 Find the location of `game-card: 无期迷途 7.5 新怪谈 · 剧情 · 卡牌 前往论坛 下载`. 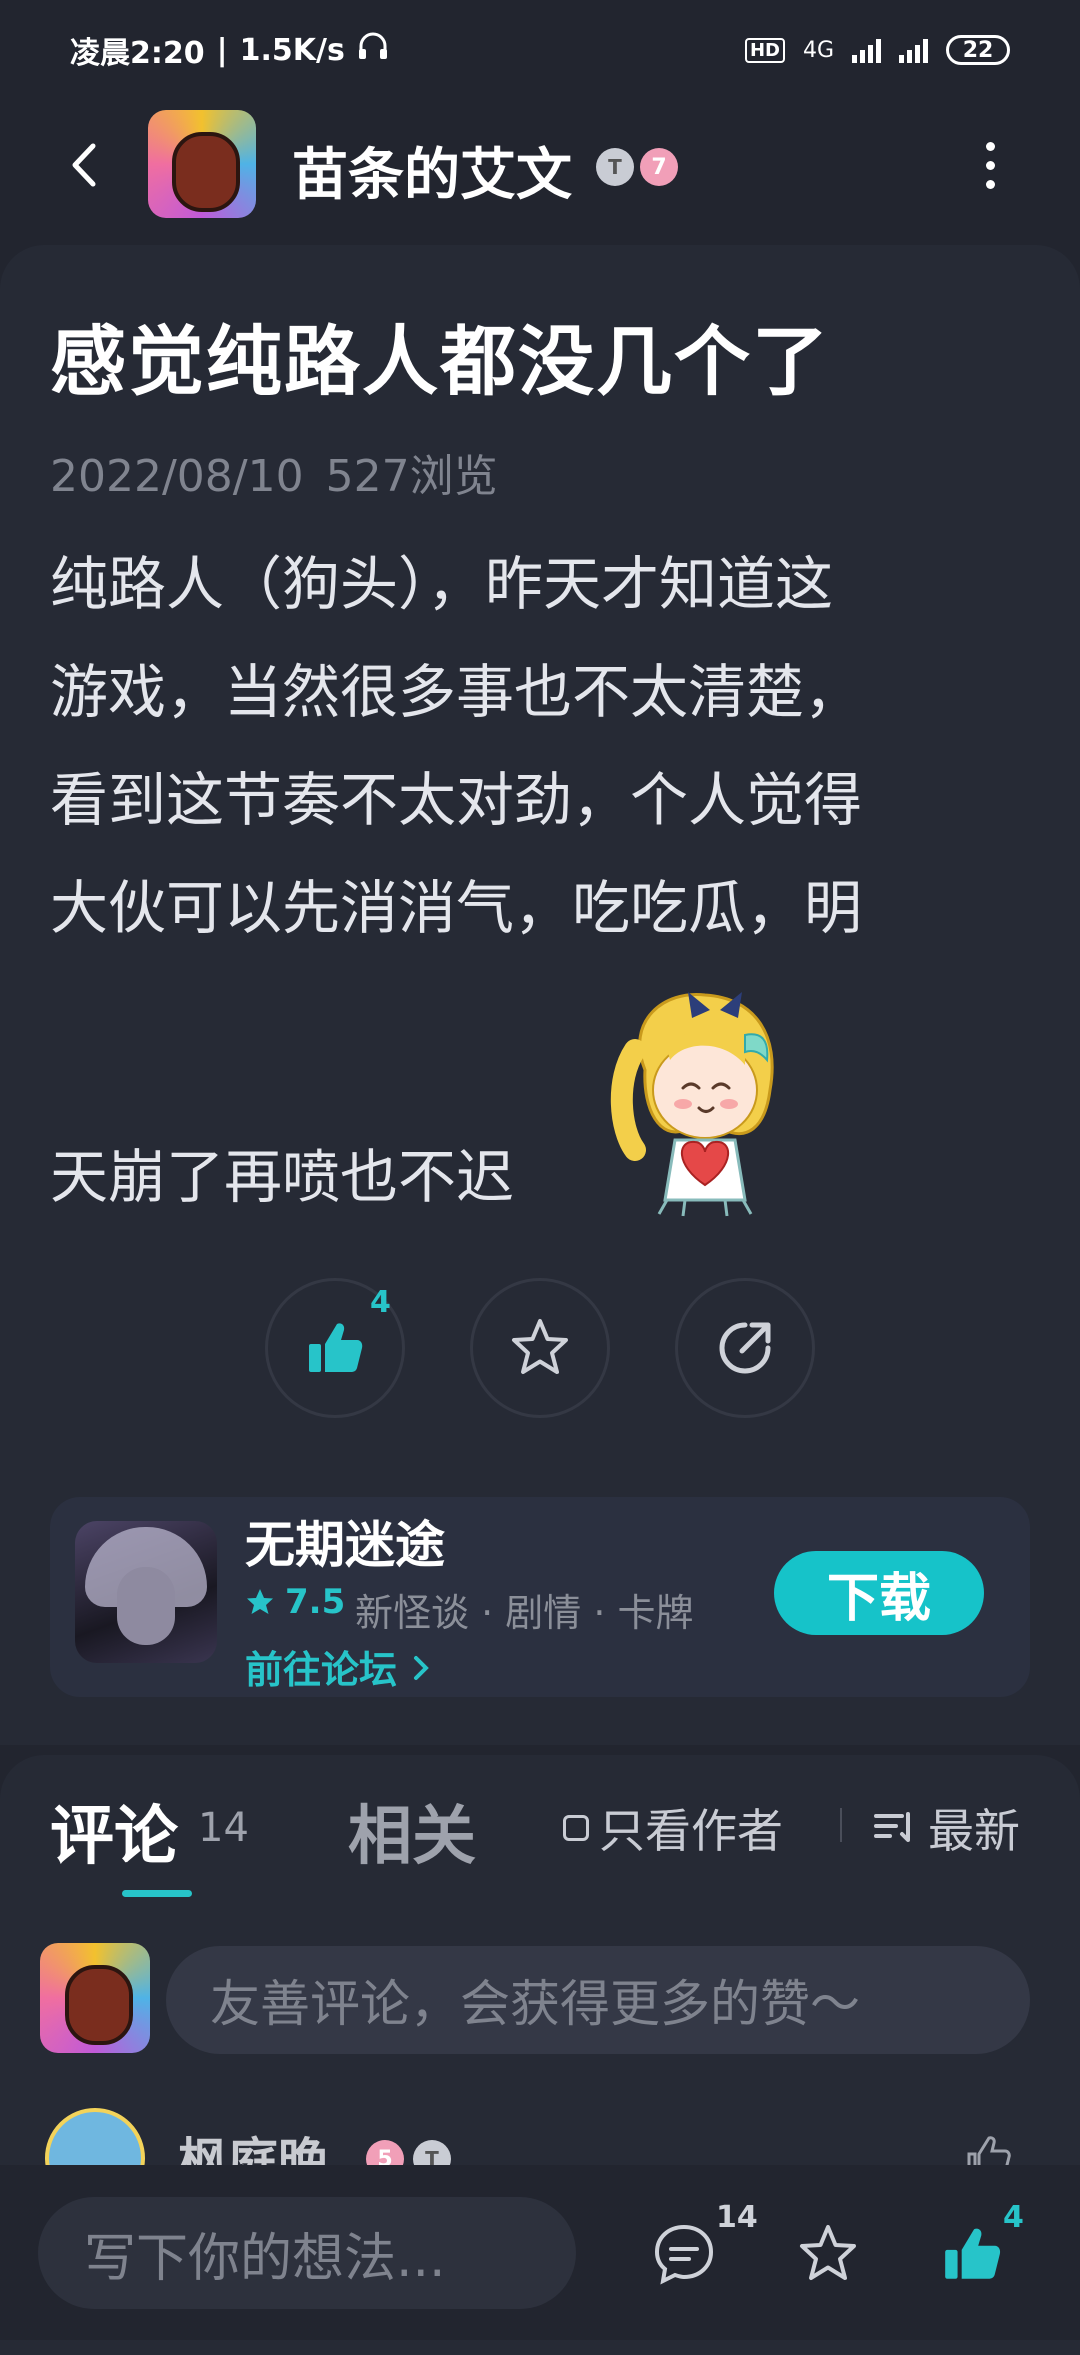

game-card: 无期迷途 7.5 新怪谈 · 剧情 · 卡牌 前往论坛 下载 is located at coordinates (540, 1597).